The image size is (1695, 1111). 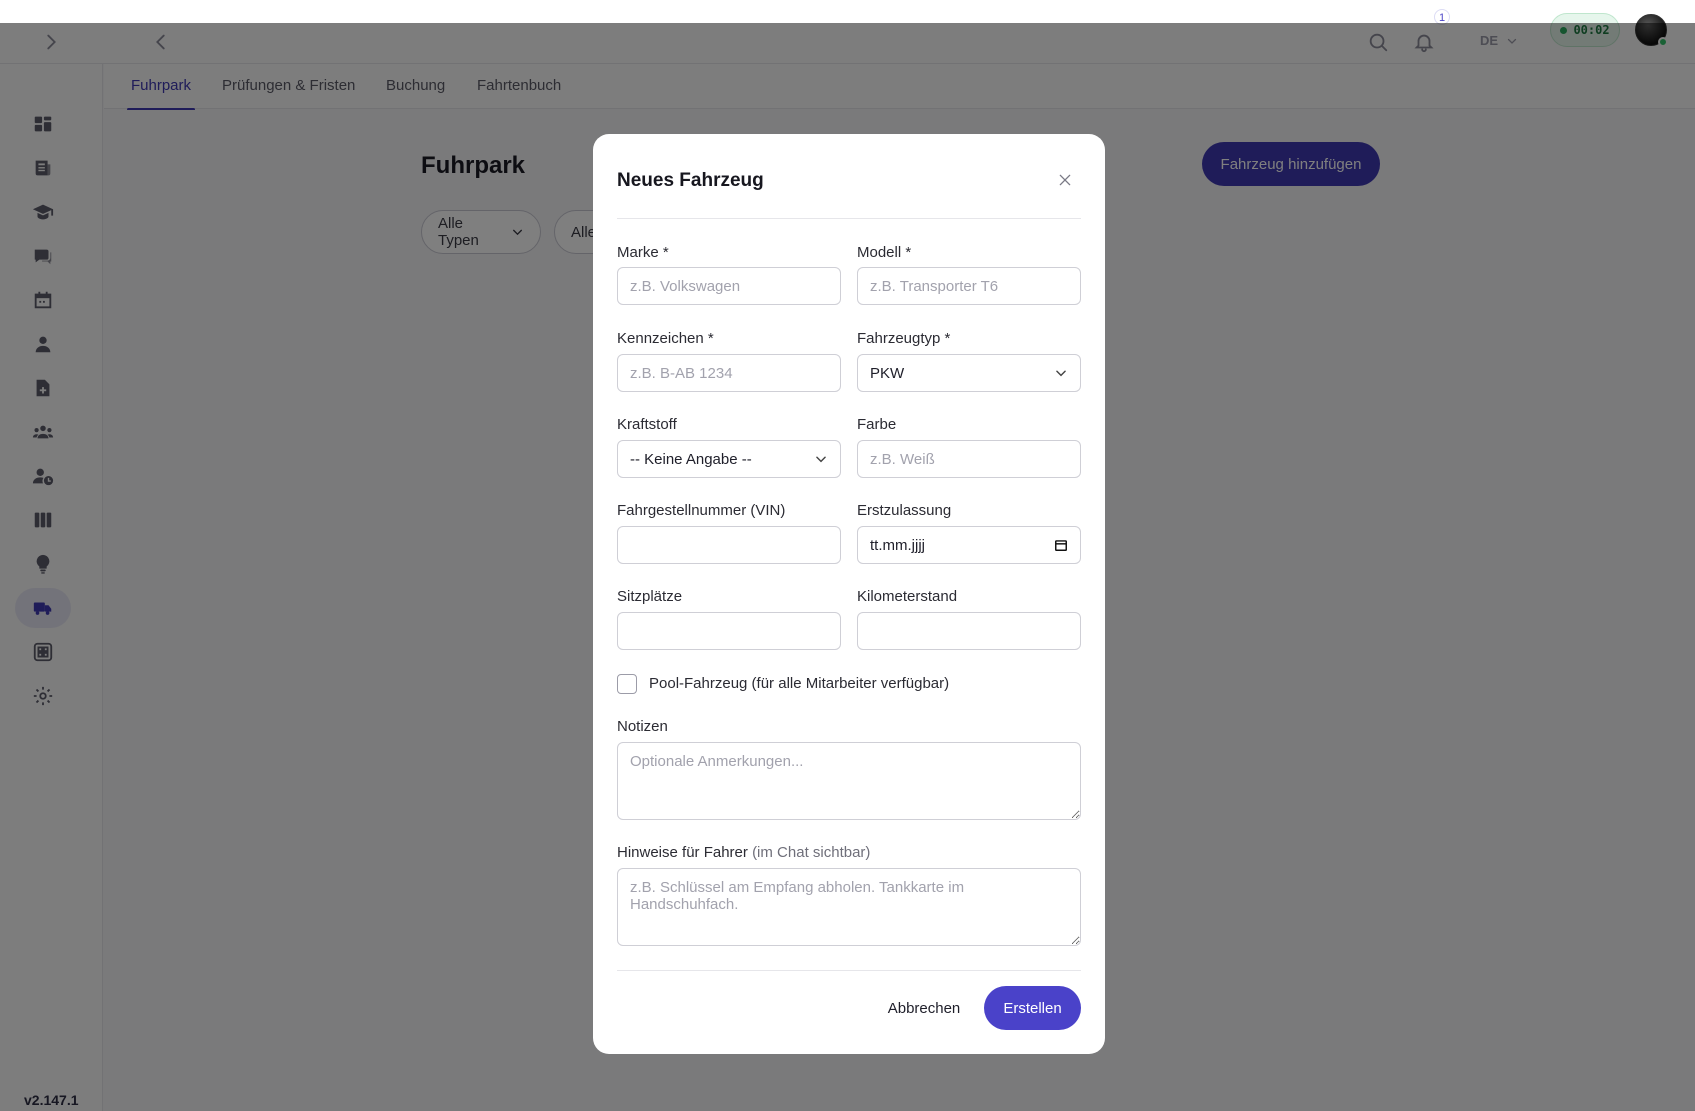 What do you see at coordinates (650, 596) in the screenshot?
I see `sitzplaetze-label: Sitzplätze` at bounding box center [650, 596].